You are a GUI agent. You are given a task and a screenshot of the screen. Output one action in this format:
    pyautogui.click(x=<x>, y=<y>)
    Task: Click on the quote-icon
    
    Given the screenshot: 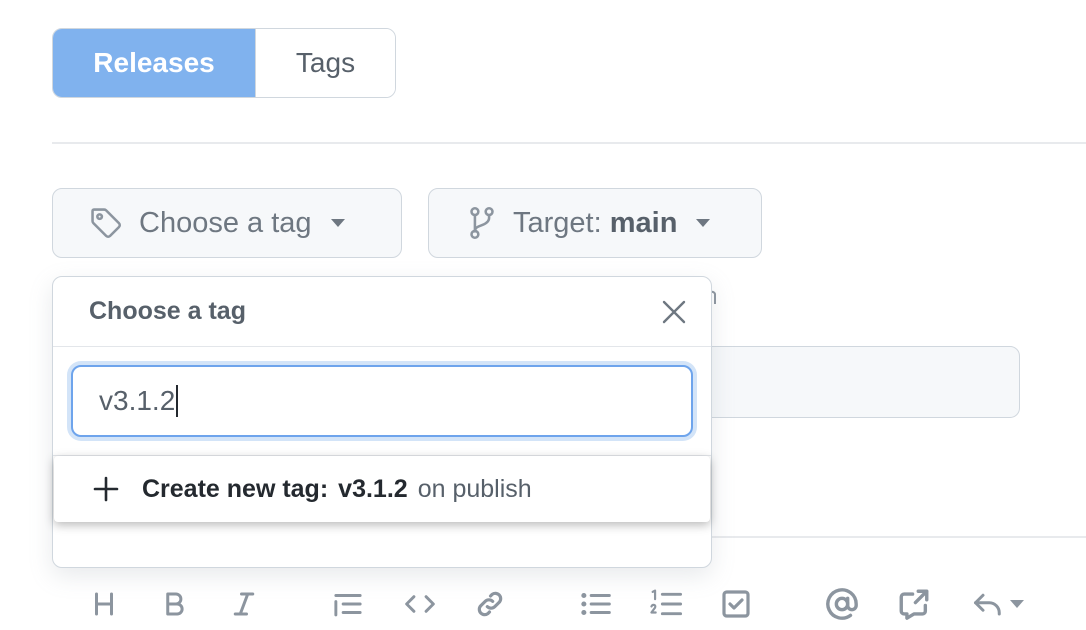 What is the action you would take?
    pyautogui.click(x=348, y=604)
    